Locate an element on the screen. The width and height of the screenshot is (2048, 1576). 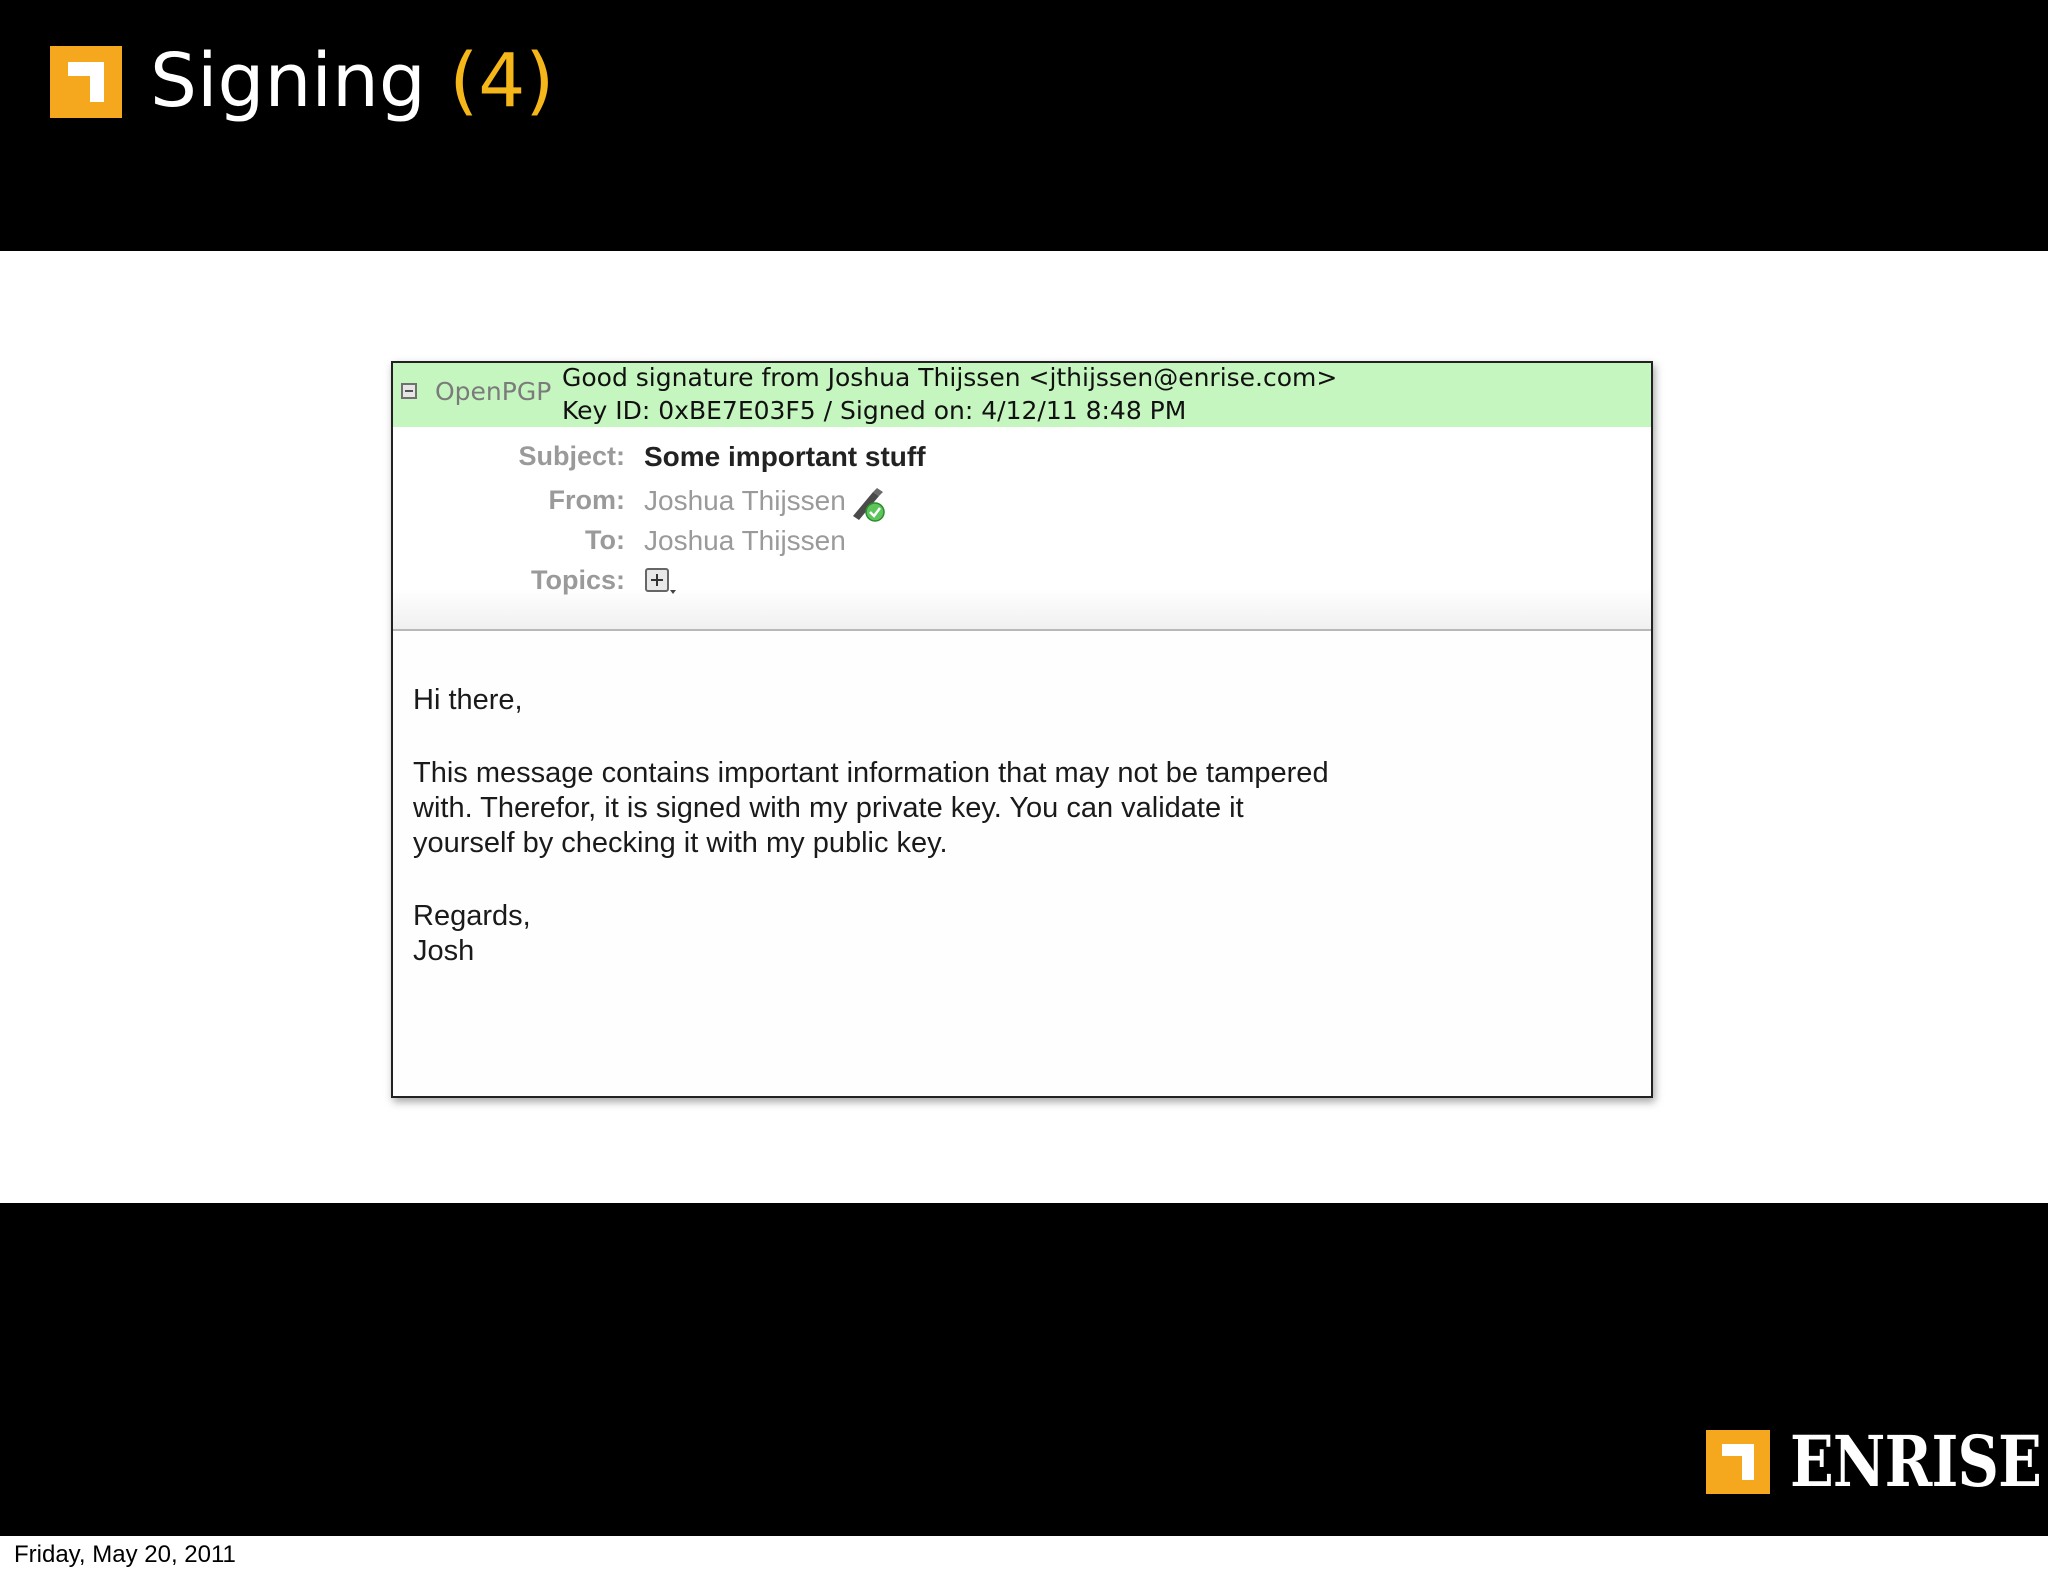
slide-title: Signing (4) is located at coordinates (352, 81).